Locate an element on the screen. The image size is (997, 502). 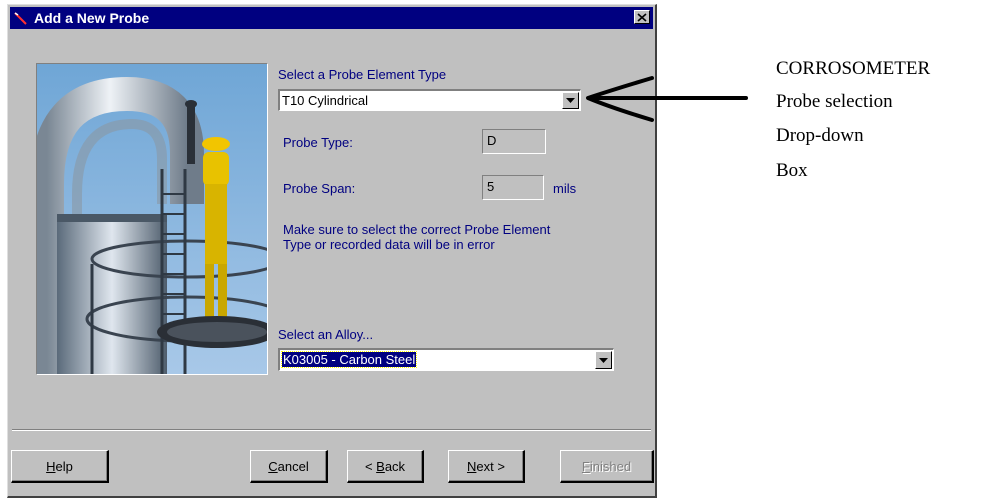
next-button-hotkey: N is located at coordinates (472, 466).